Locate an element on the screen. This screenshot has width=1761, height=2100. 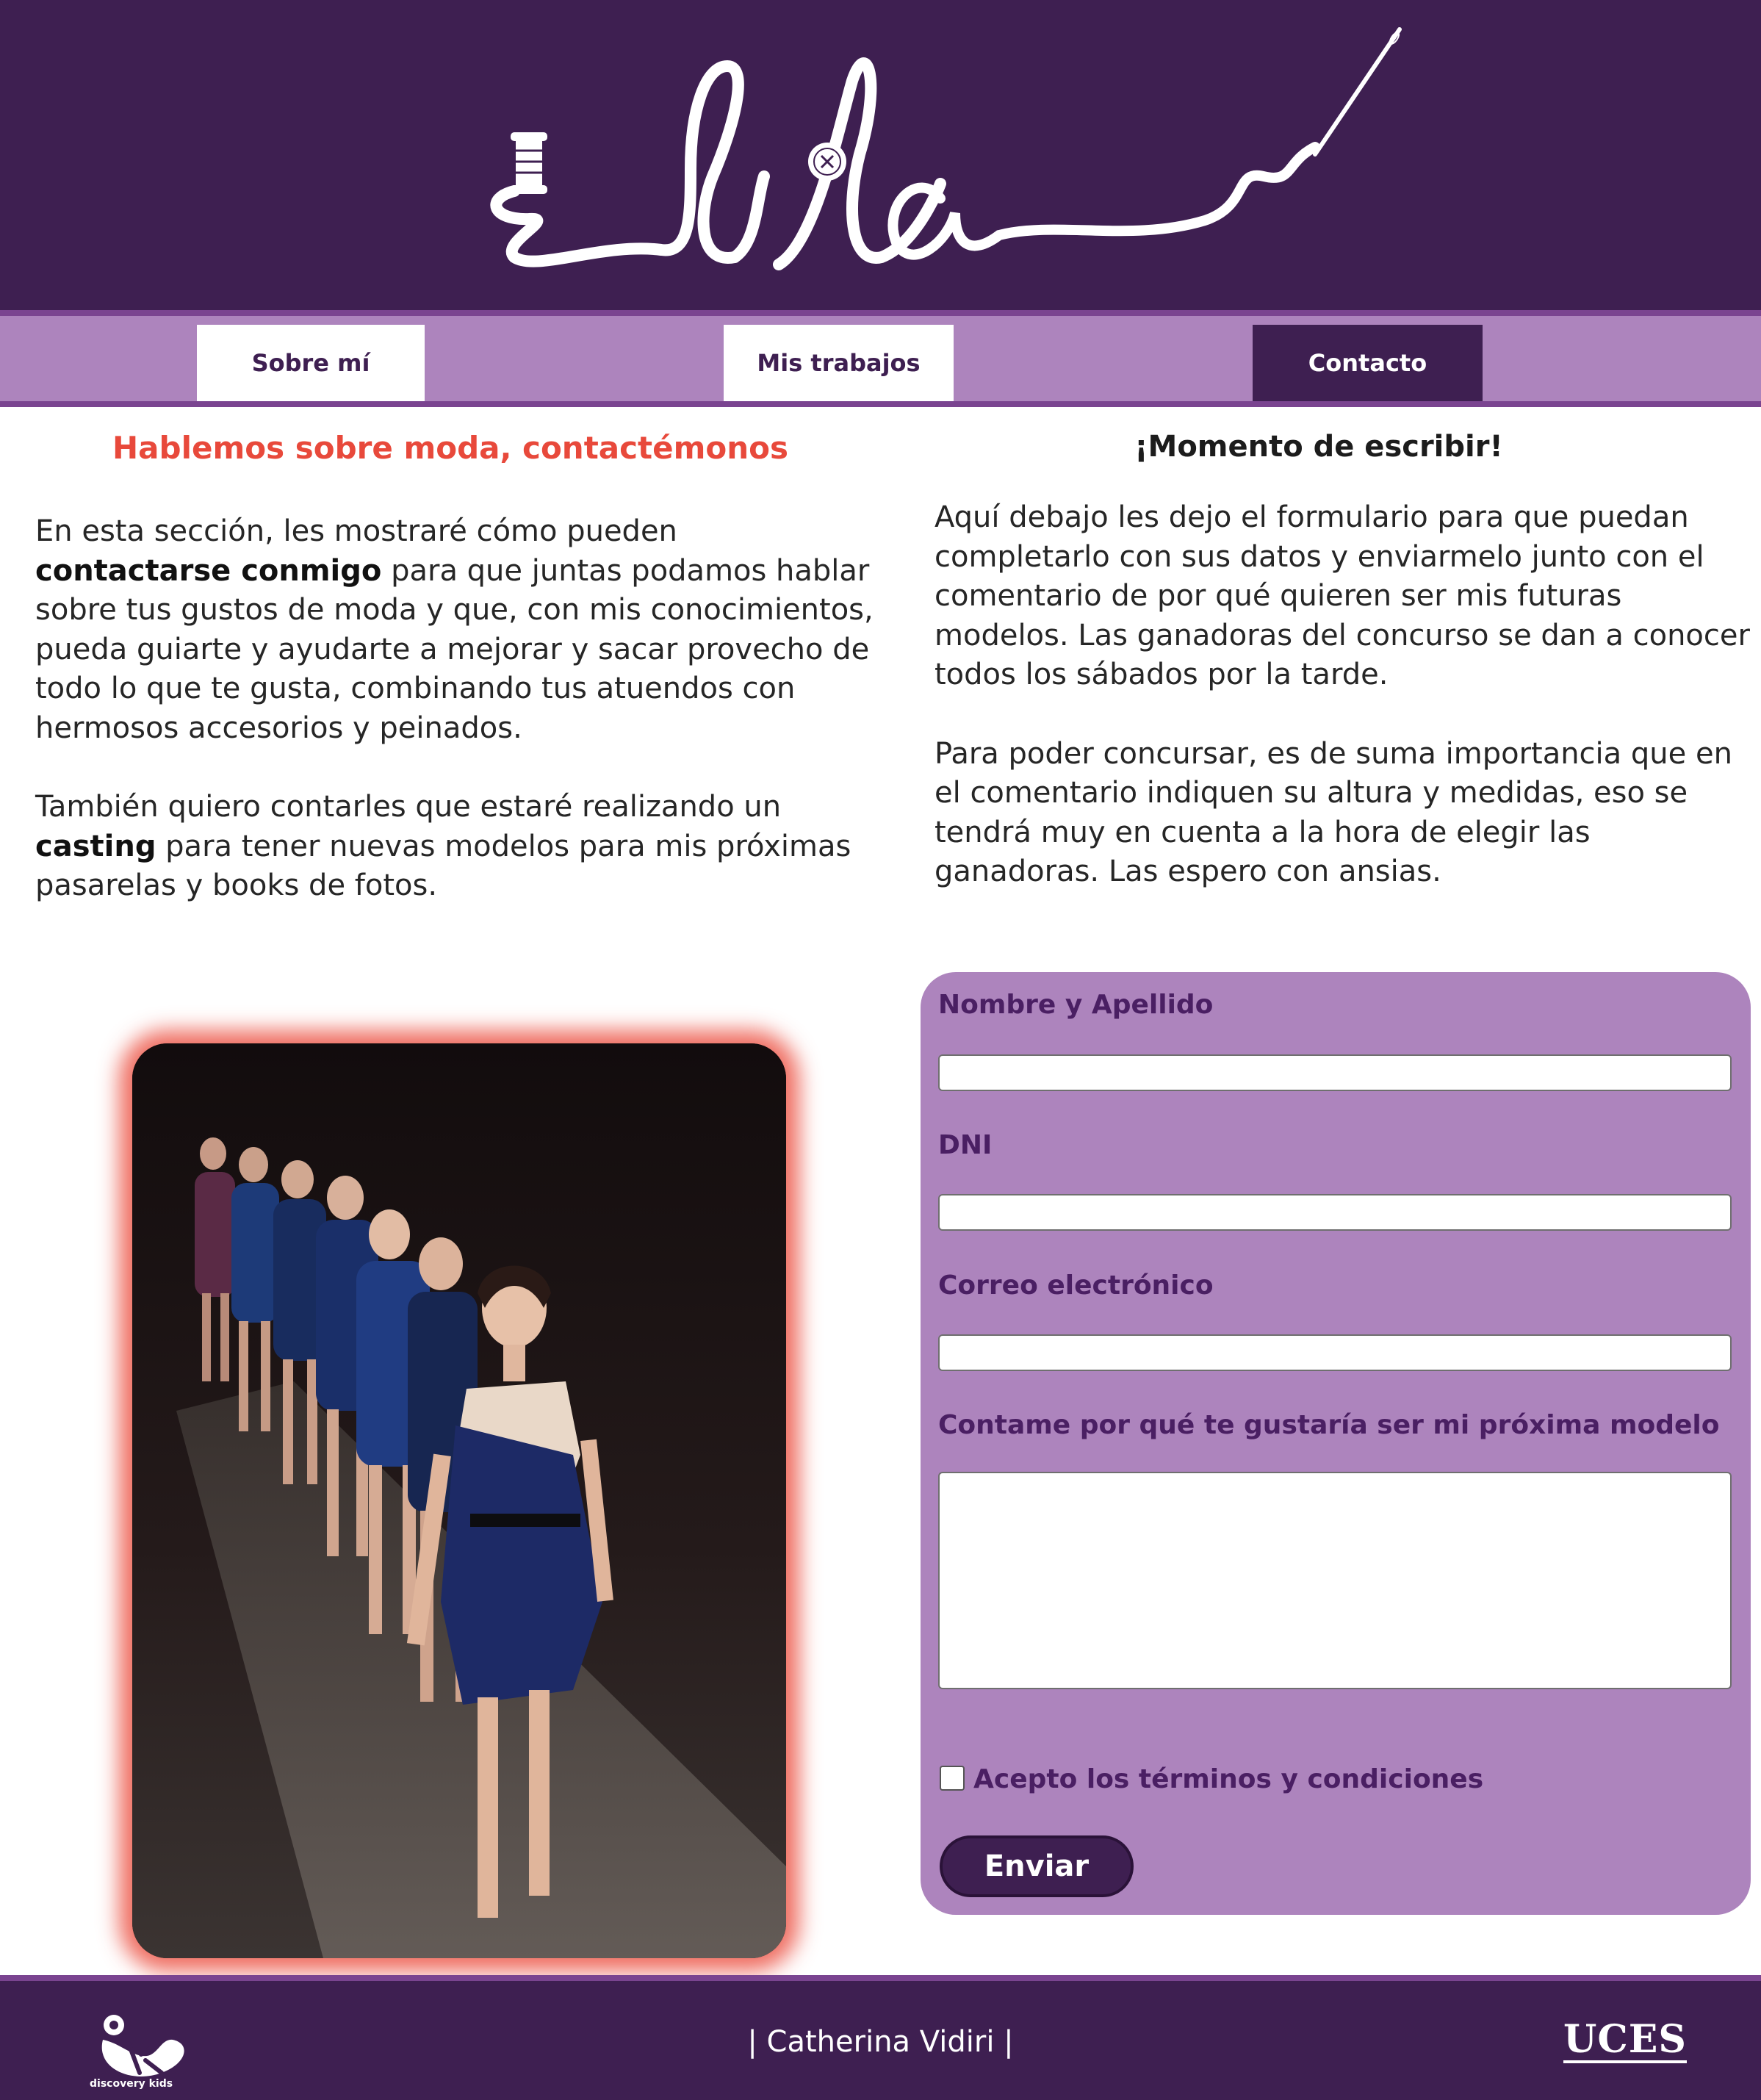
nav-contacto: Contacto is located at coordinates (1368, 363).